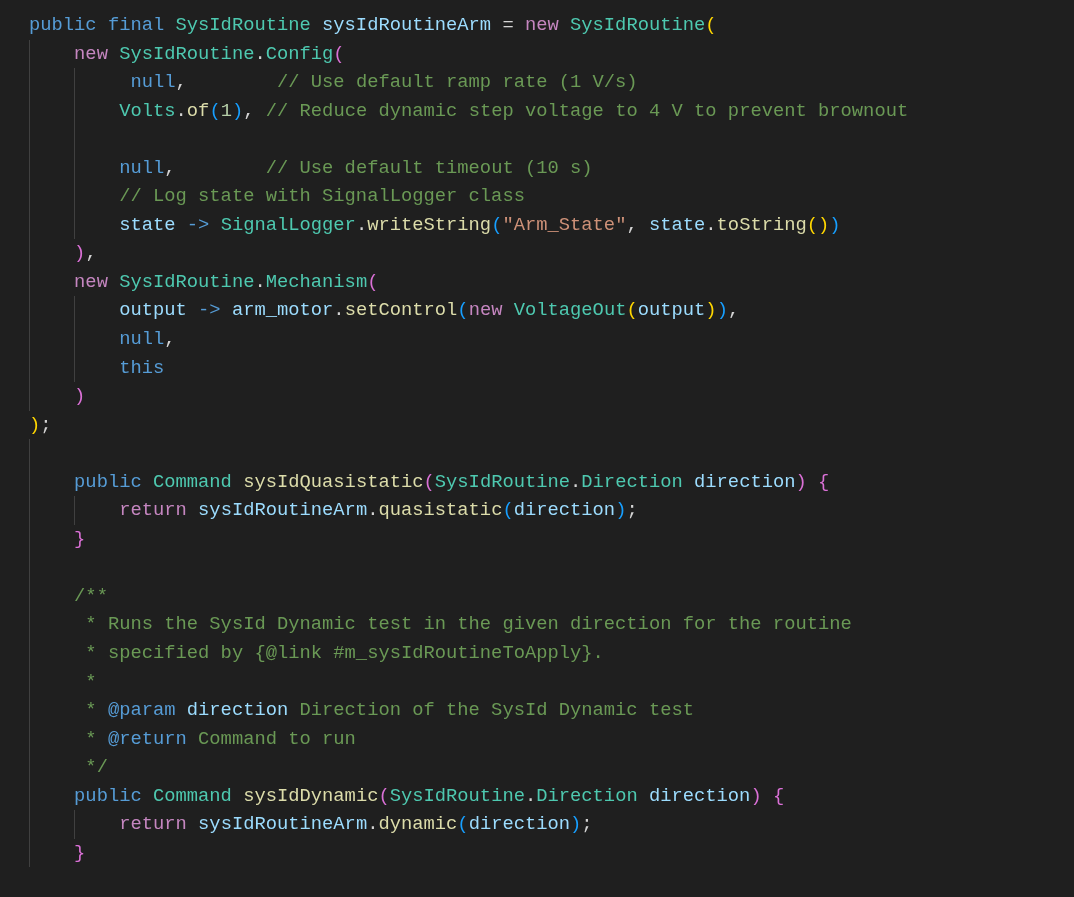 This screenshot has height=897, width=1074. I want to click on code-line: );, so click(40, 425).